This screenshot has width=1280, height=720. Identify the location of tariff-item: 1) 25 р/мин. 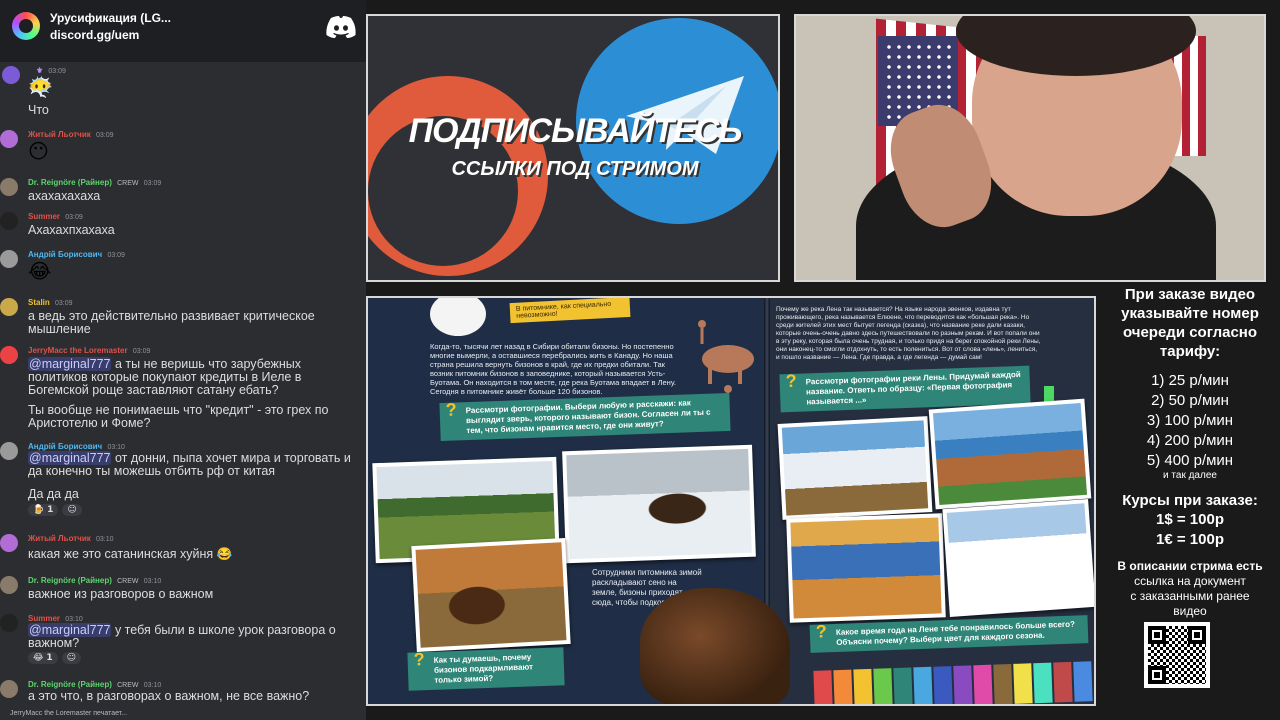
(1190, 380).